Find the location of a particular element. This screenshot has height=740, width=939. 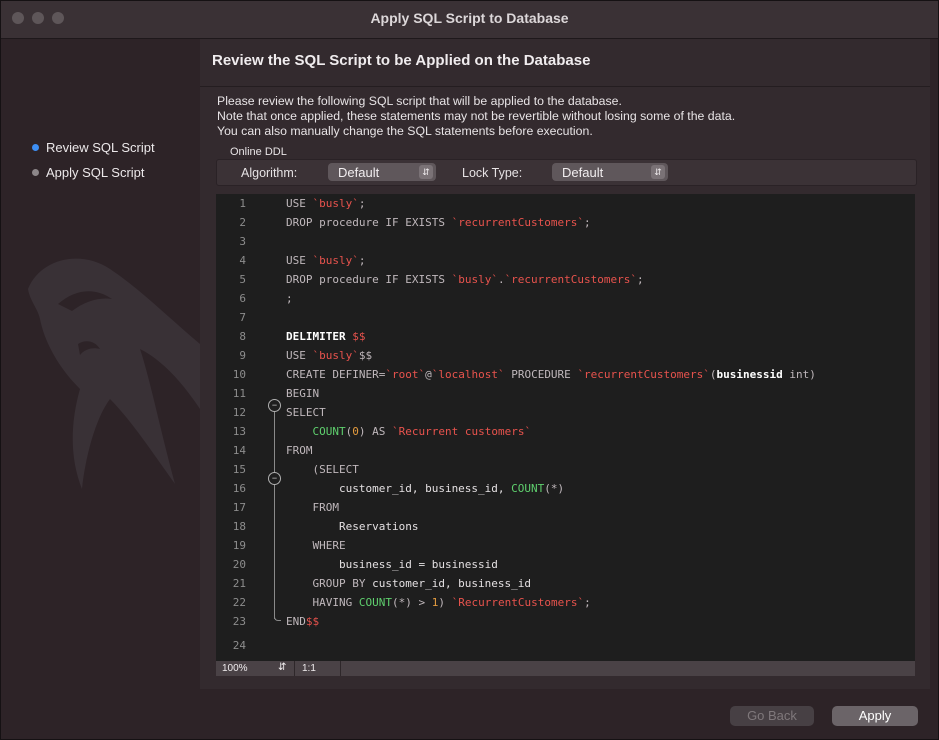

code-line: 11 BEGIN is located at coordinates (565, 393).